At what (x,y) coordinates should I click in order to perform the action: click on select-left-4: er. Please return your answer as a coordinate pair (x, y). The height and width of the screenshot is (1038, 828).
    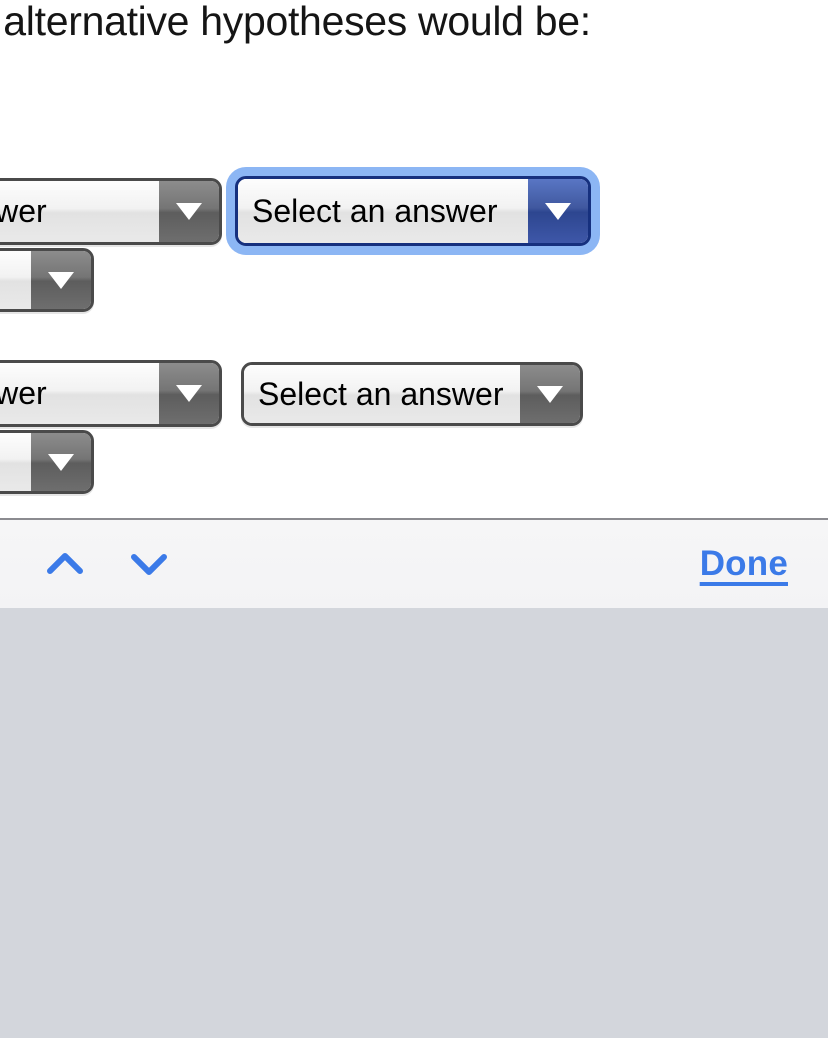
    Looking at the image, I should click on (47, 462).